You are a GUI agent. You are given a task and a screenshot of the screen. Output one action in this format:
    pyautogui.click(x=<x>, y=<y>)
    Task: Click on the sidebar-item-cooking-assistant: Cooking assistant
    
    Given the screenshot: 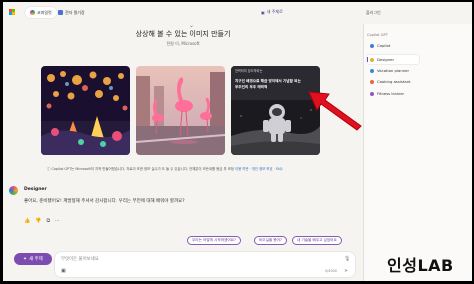 What is the action you would take?
    pyautogui.click(x=393, y=81)
    